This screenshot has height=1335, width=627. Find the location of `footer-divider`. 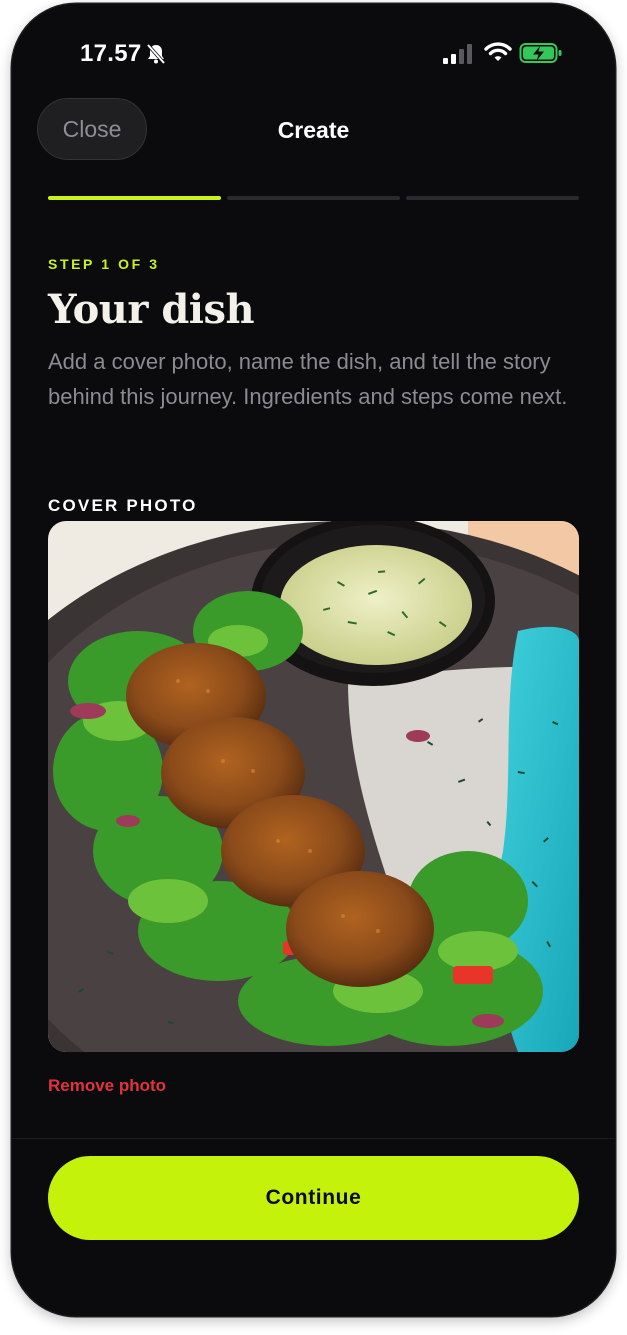

footer-divider is located at coordinates (313, 1138).